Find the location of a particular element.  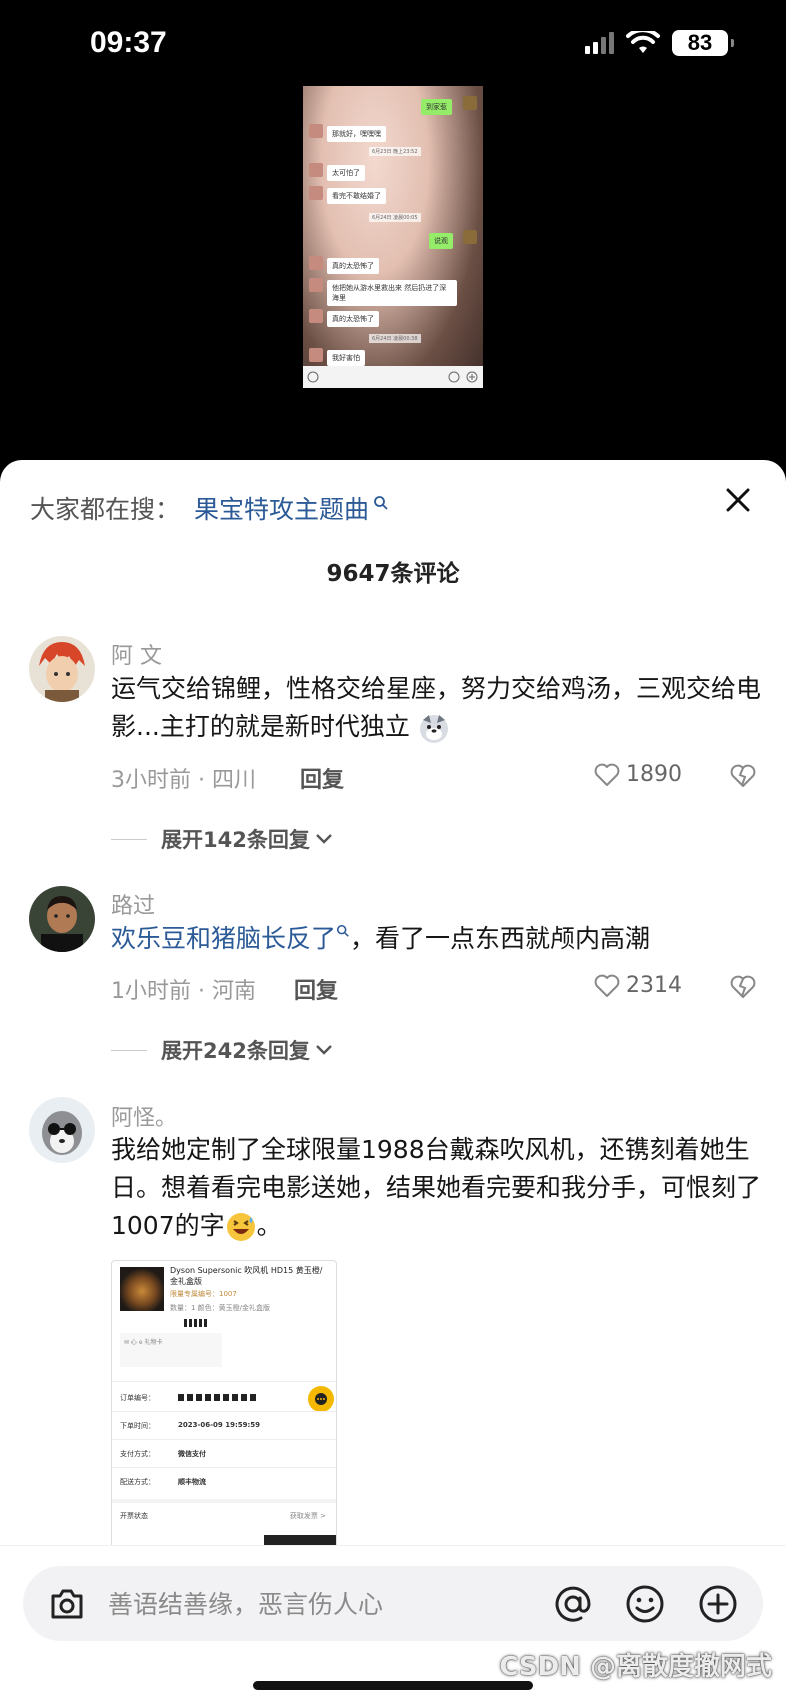

expand-replies-button: 展开242条回复 is located at coordinates (222, 1050).